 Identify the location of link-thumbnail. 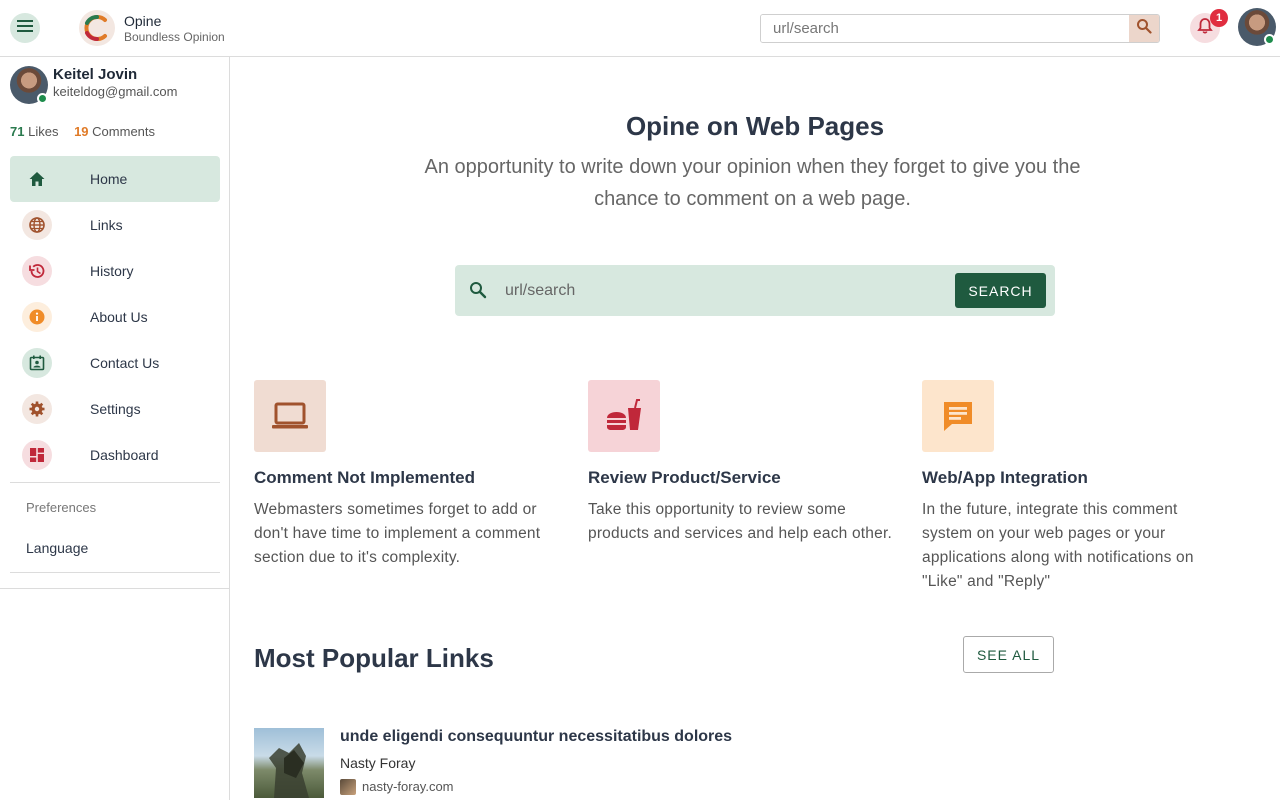
(289, 763).